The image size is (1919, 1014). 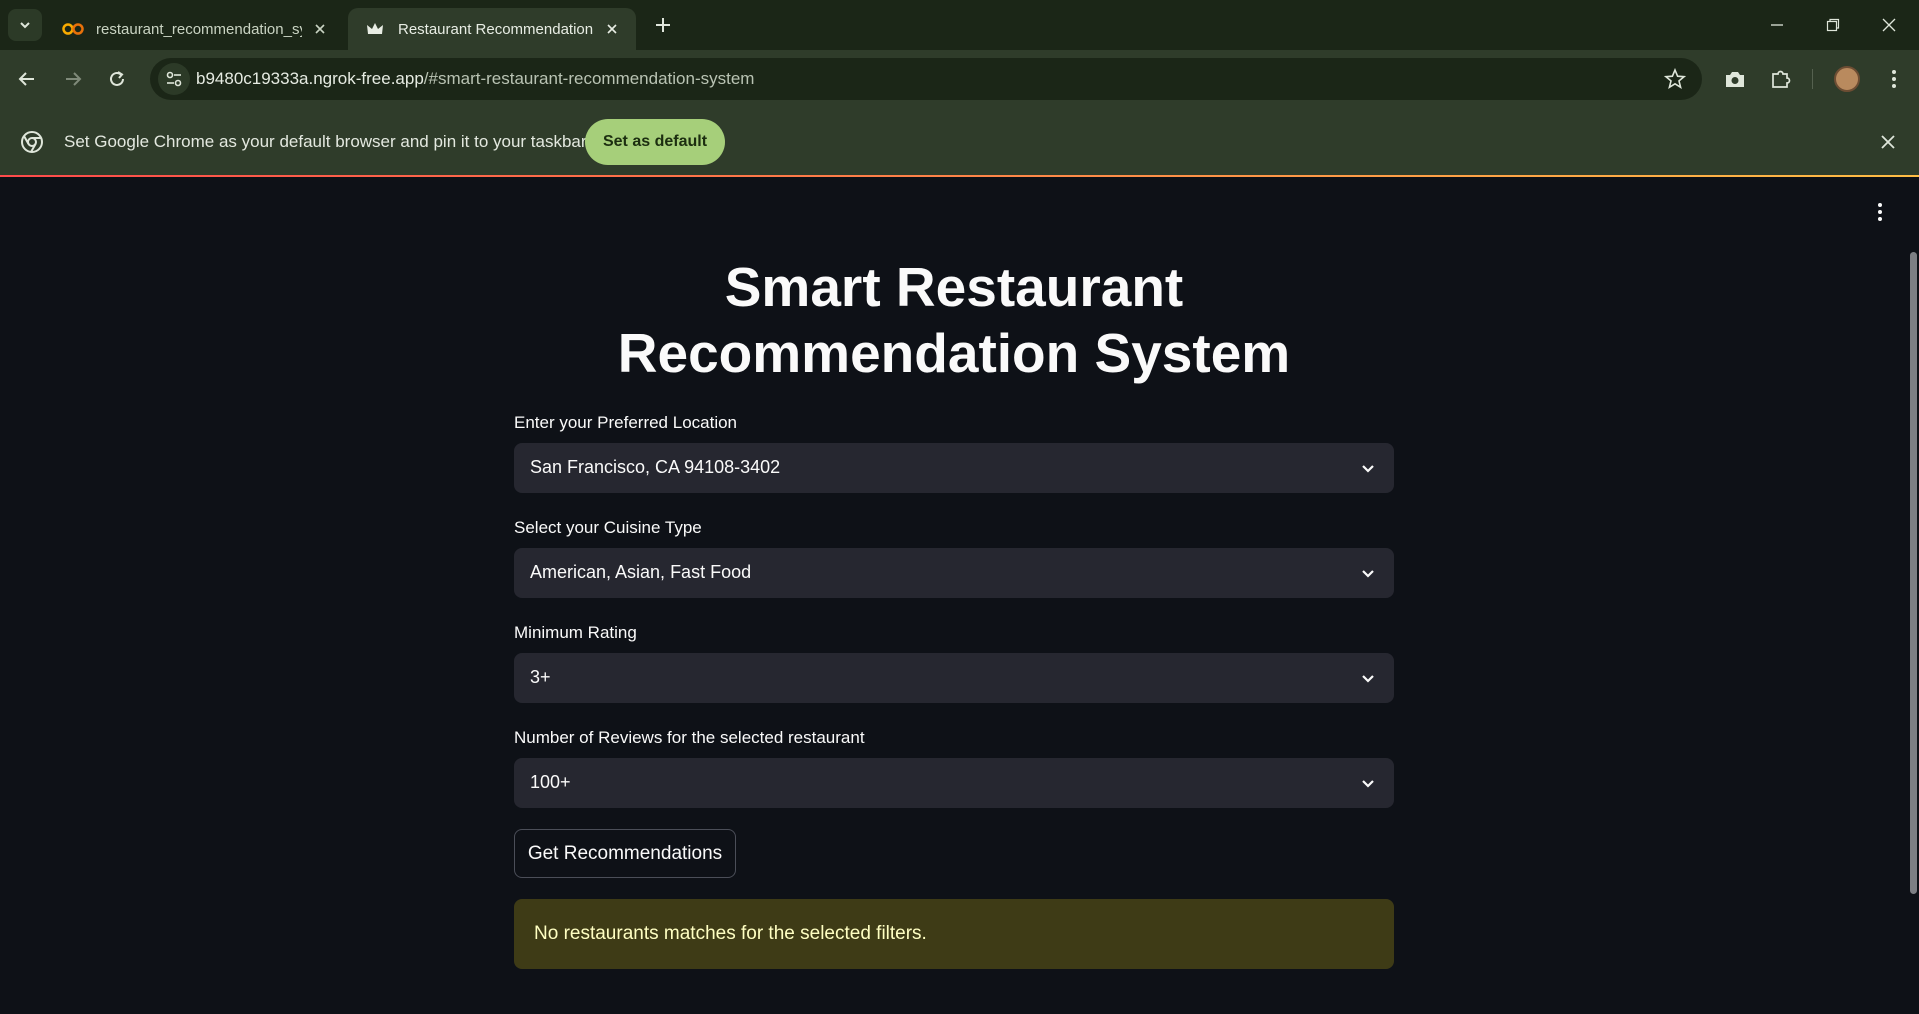 What do you see at coordinates (575, 632) in the screenshot?
I see `rating-label: Minimum Rating` at bounding box center [575, 632].